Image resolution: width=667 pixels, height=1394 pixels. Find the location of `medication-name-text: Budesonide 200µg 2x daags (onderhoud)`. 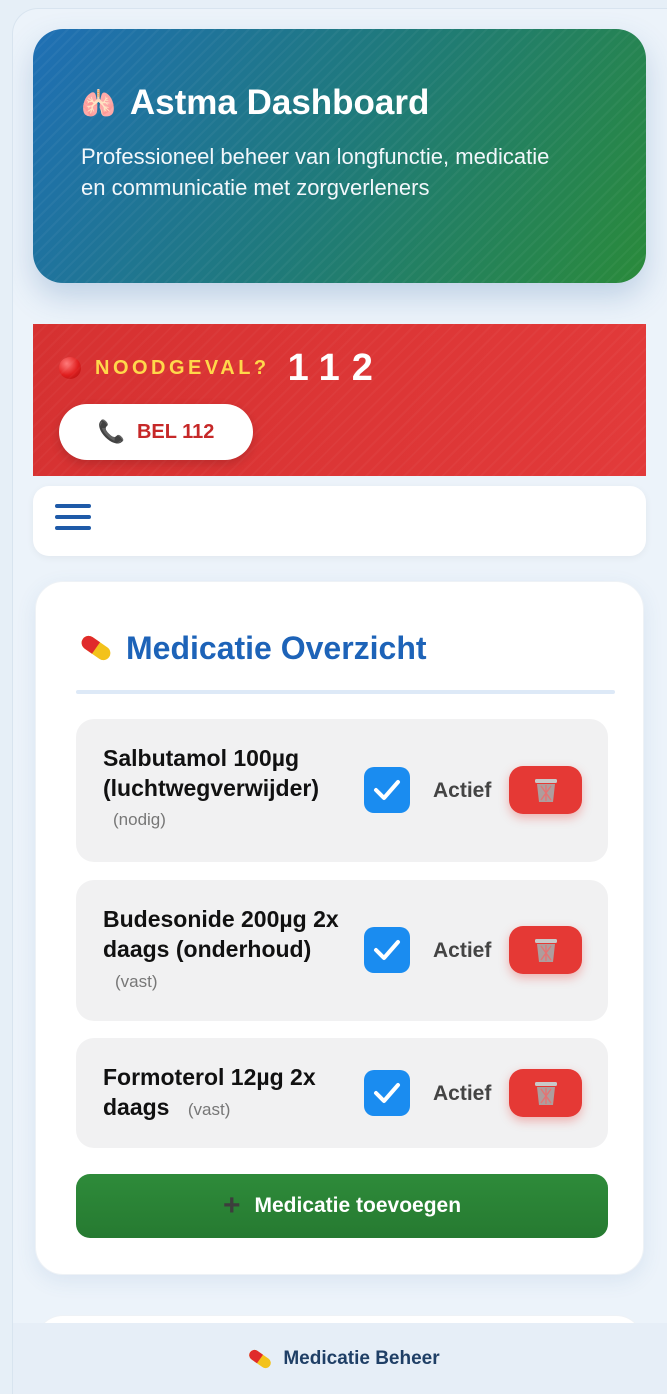

medication-name-text: Budesonide 200µg 2x daags (onderhoud) is located at coordinates (221, 934).